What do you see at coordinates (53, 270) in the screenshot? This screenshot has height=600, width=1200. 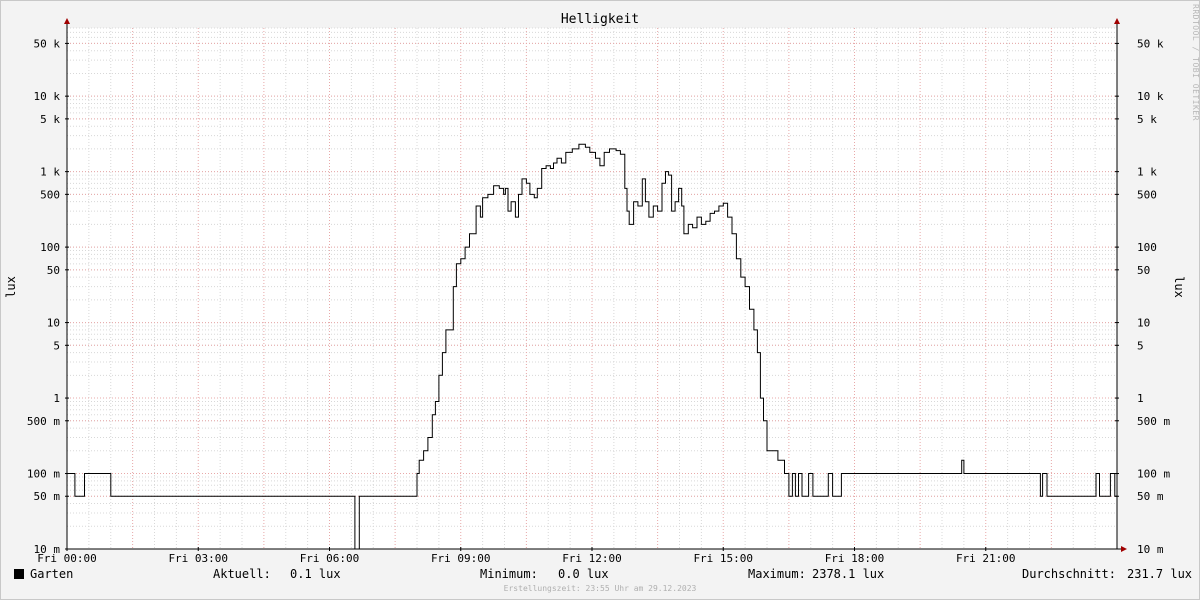 I see `y-tick-label-left: 50` at bounding box center [53, 270].